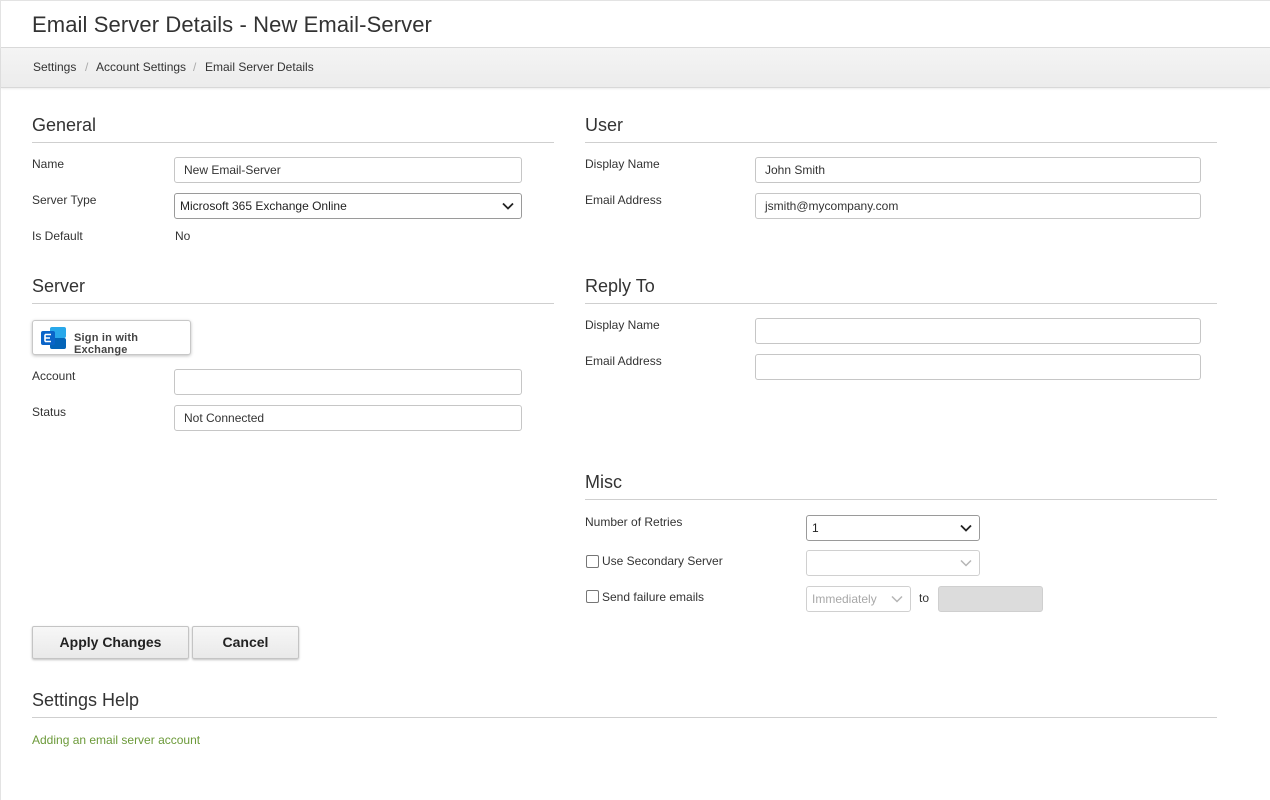 This screenshot has height=800, width=1270. Describe the element at coordinates (893, 563) in the screenshot. I see `secondary-server-select` at that location.